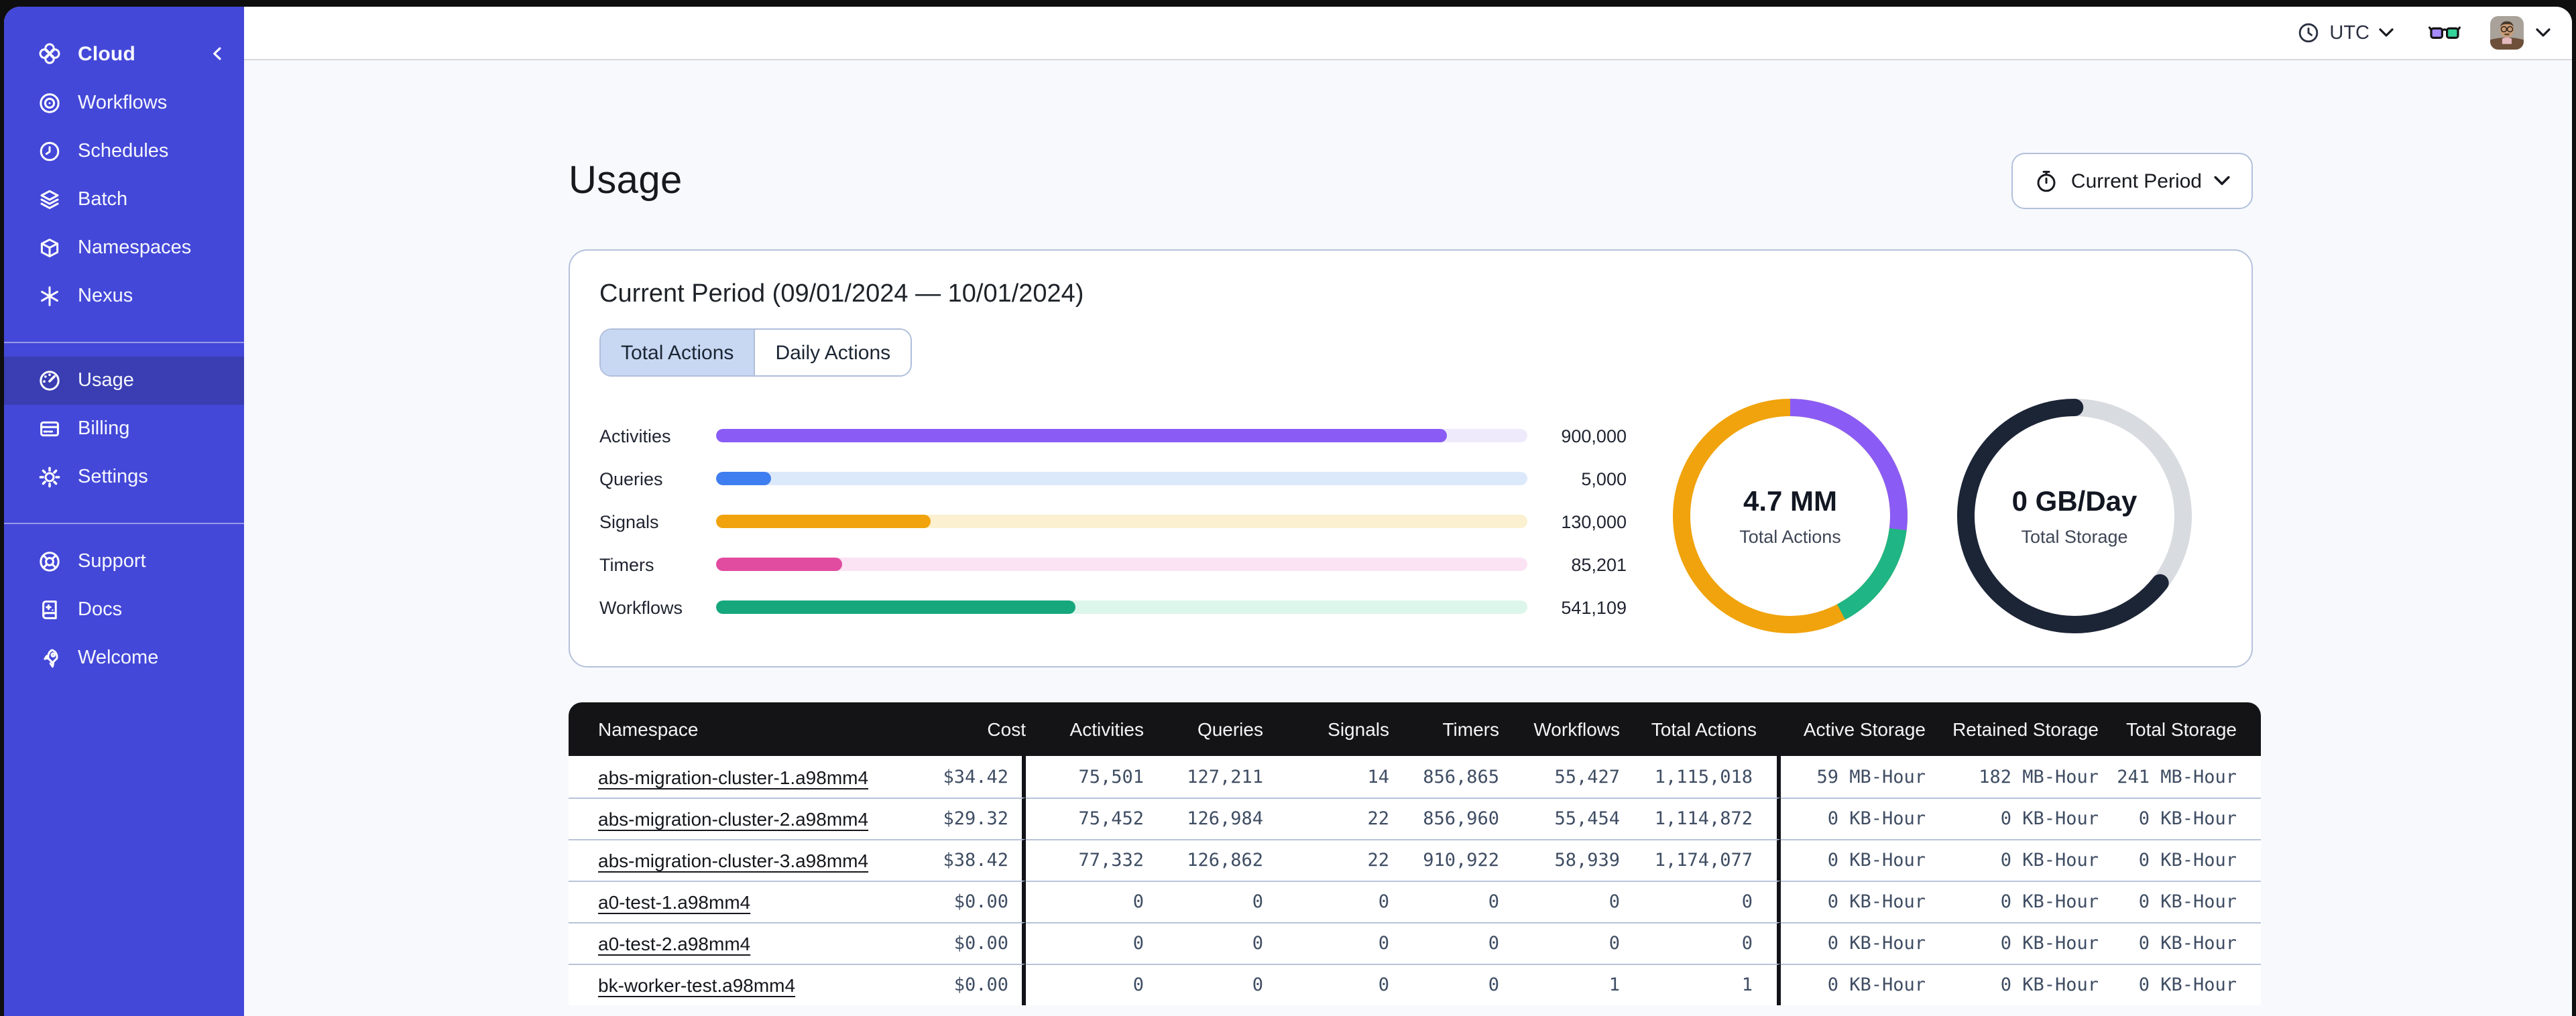 The height and width of the screenshot is (1016, 2576). What do you see at coordinates (733, 819) in the screenshot?
I see `namespace-link: abs-migration-cluster-2.a98mm4` at bounding box center [733, 819].